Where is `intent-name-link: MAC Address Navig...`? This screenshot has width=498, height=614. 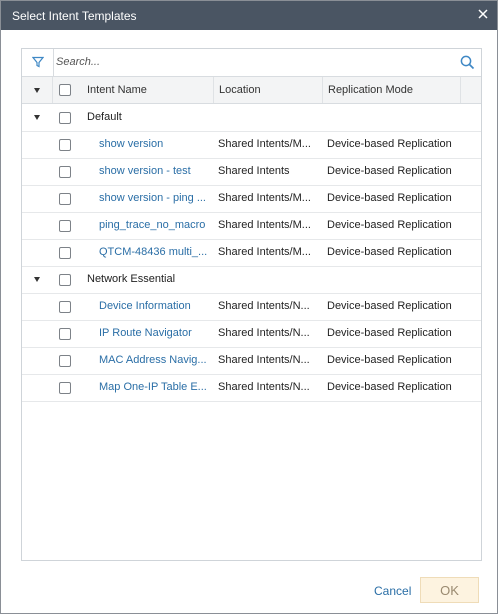 intent-name-link: MAC Address Navig... is located at coordinates (155, 360).